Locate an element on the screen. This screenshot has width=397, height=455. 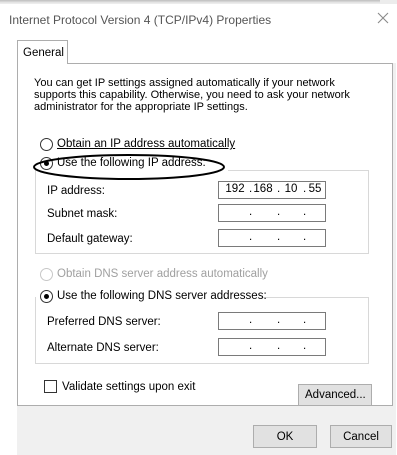
default-gateway-label: Default gateway: is located at coordinates (90, 239).